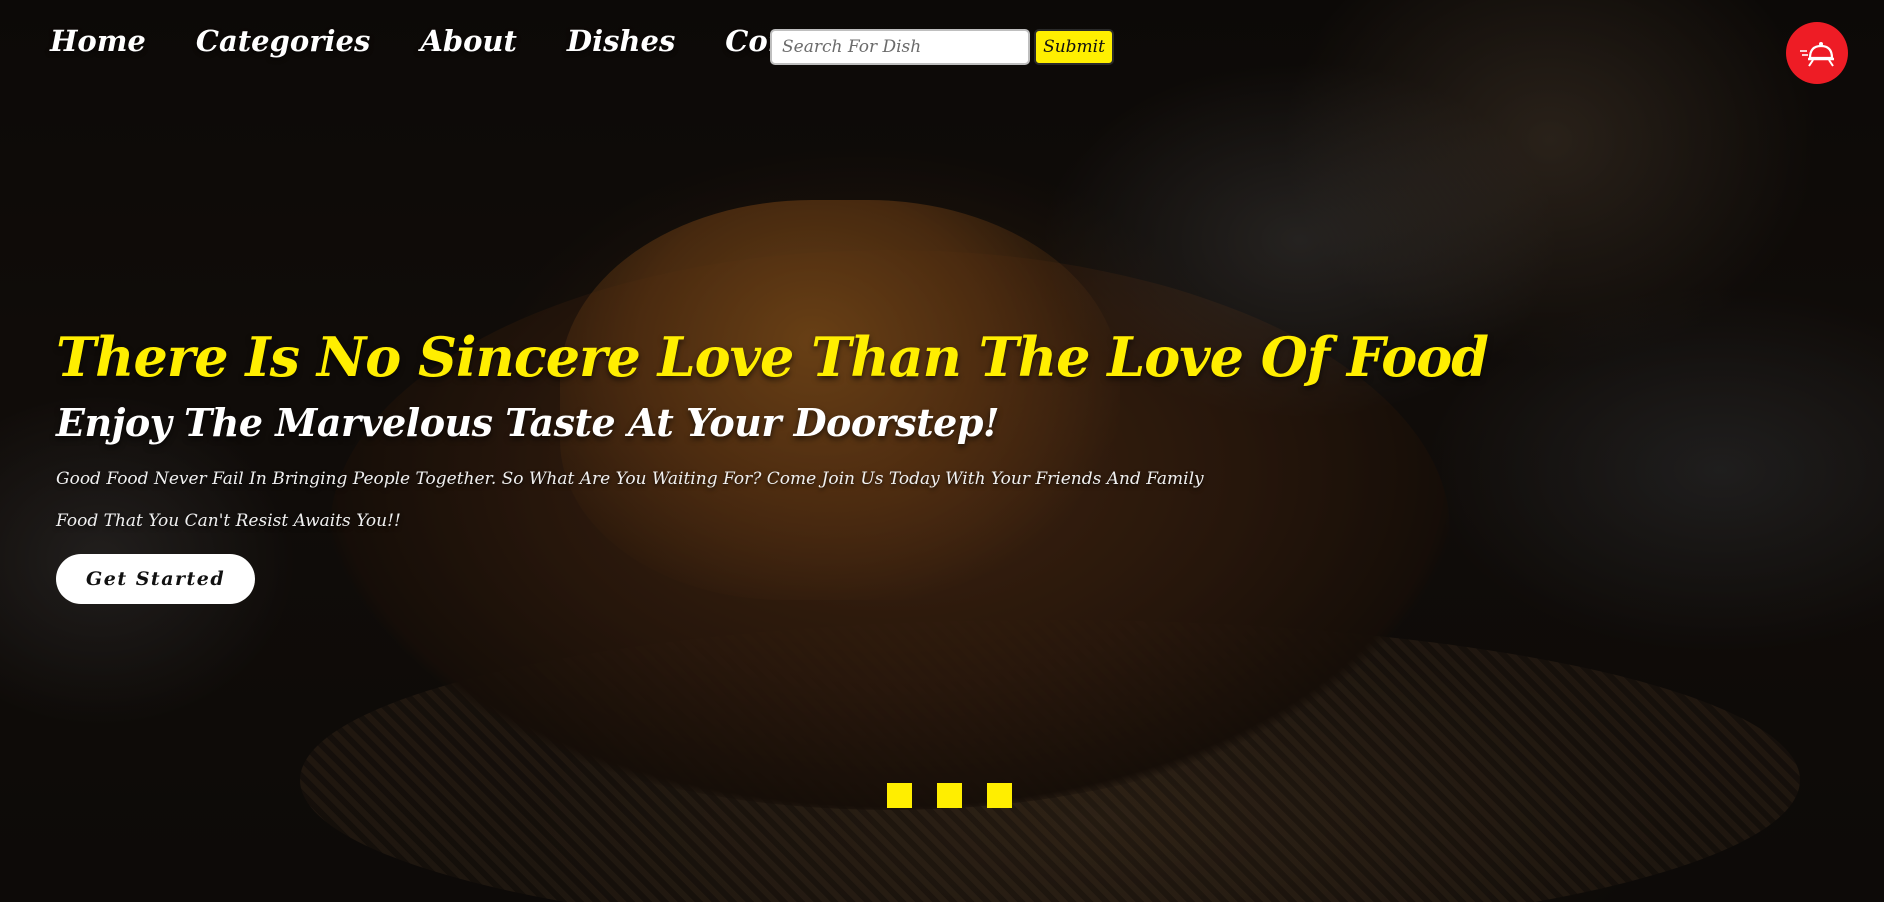 This screenshot has width=1884, height=902. I want to click on nav-categories-link: Categories, so click(283, 41).